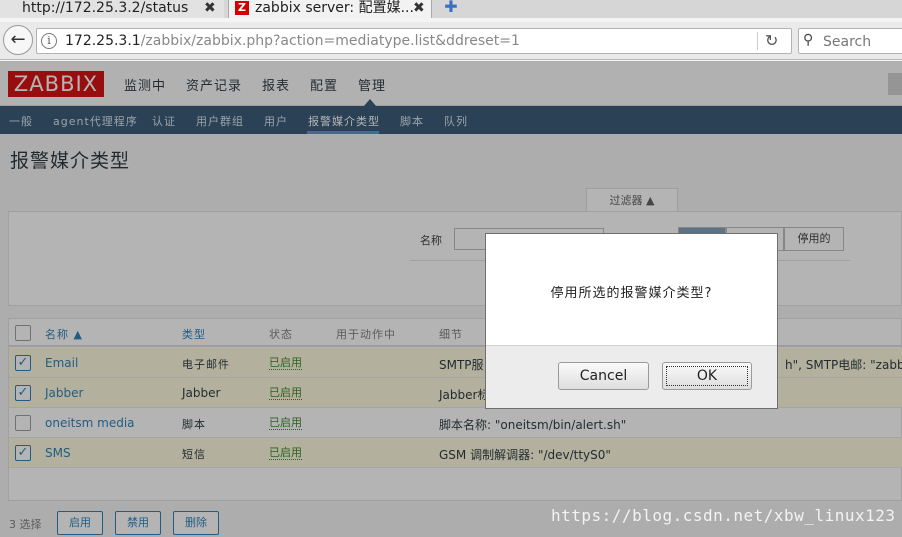 The width and height of the screenshot is (902, 537). What do you see at coordinates (603, 376) in the screenshot?
I see `cancel-button: Cancel` at bounding box center [603, 376].